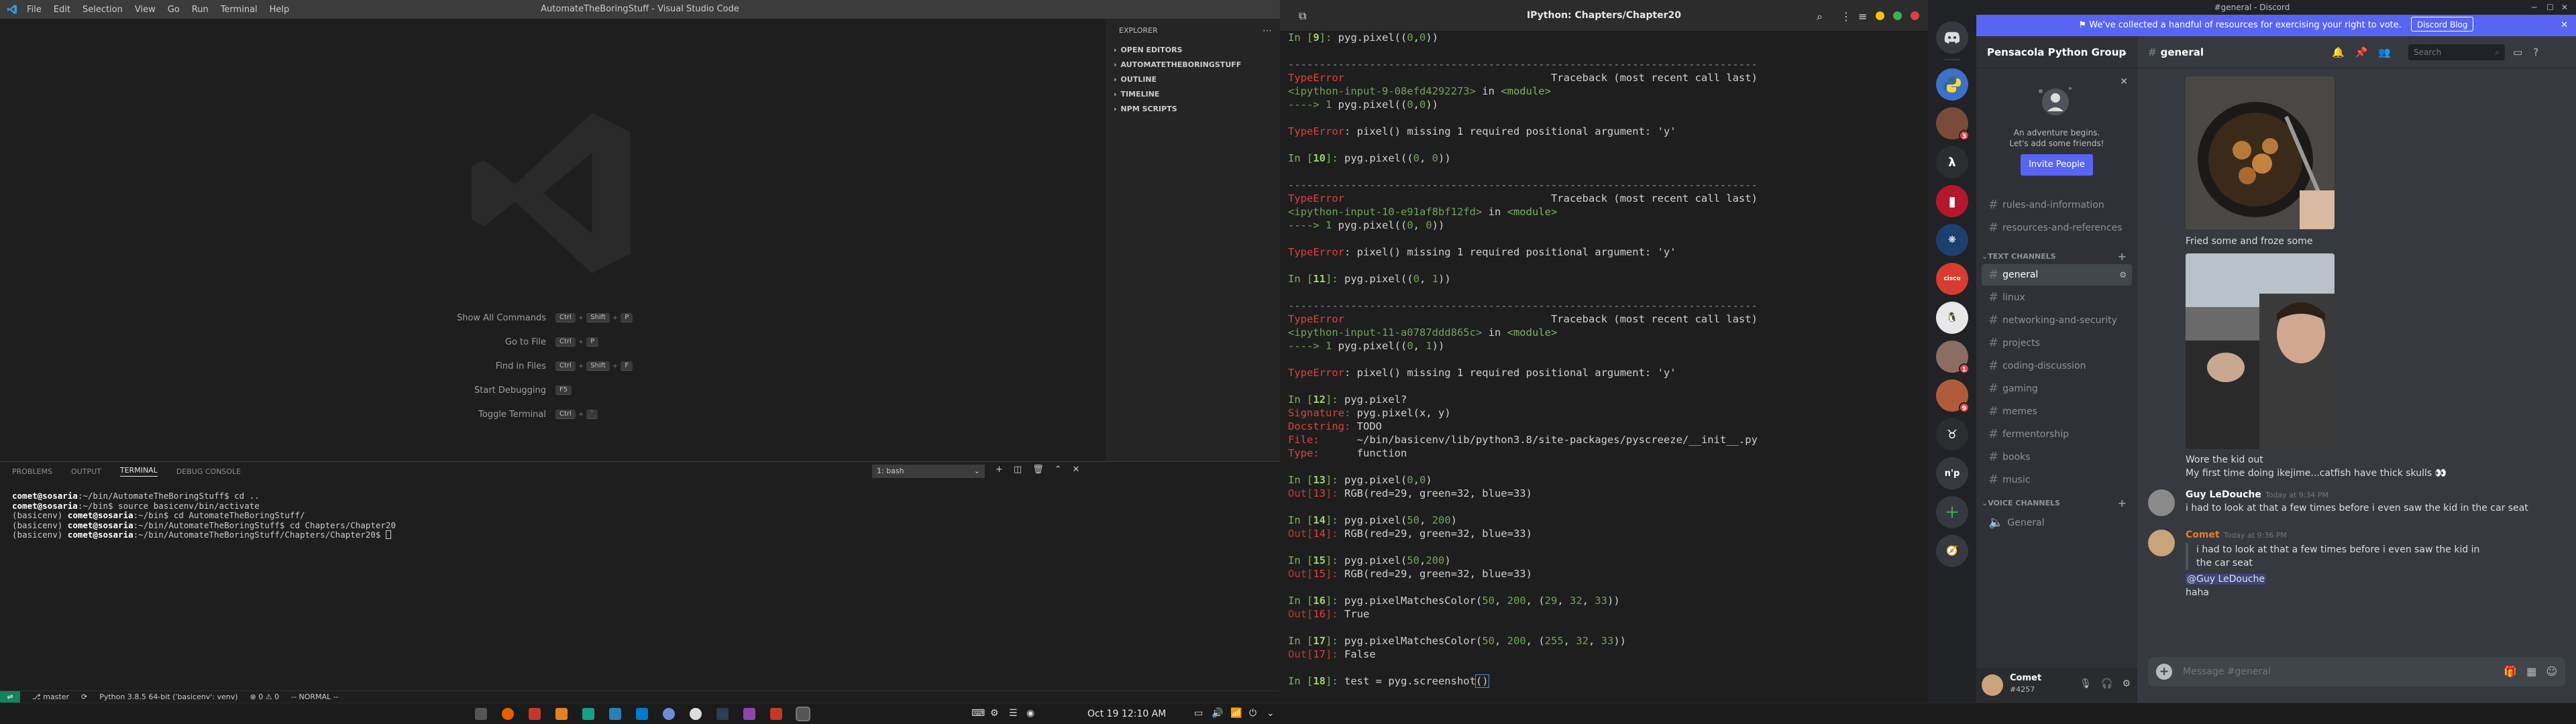  I want to click on menu-icon: ⋮, so click(1846, 16).